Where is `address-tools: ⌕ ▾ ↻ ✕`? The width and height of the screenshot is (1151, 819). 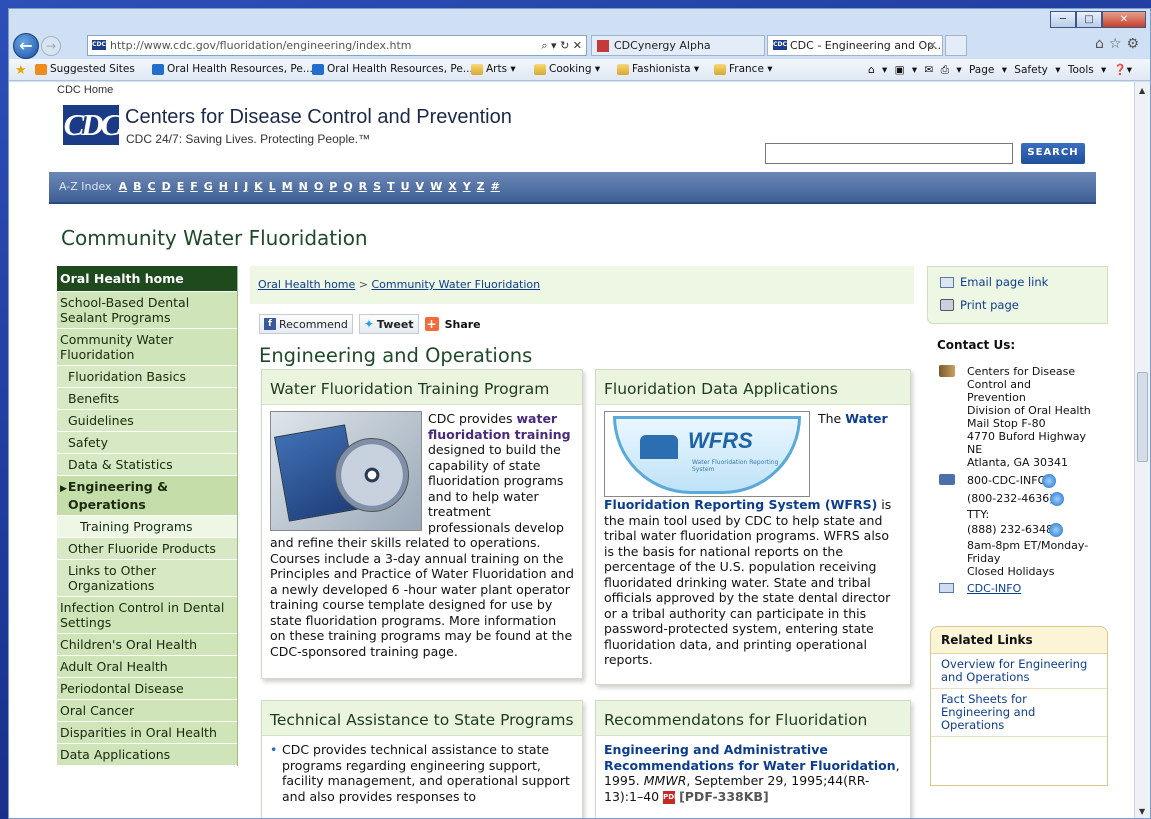
address-tools: ⌕ ▾ ↻ ✕ is located at coordinates (561, 45).